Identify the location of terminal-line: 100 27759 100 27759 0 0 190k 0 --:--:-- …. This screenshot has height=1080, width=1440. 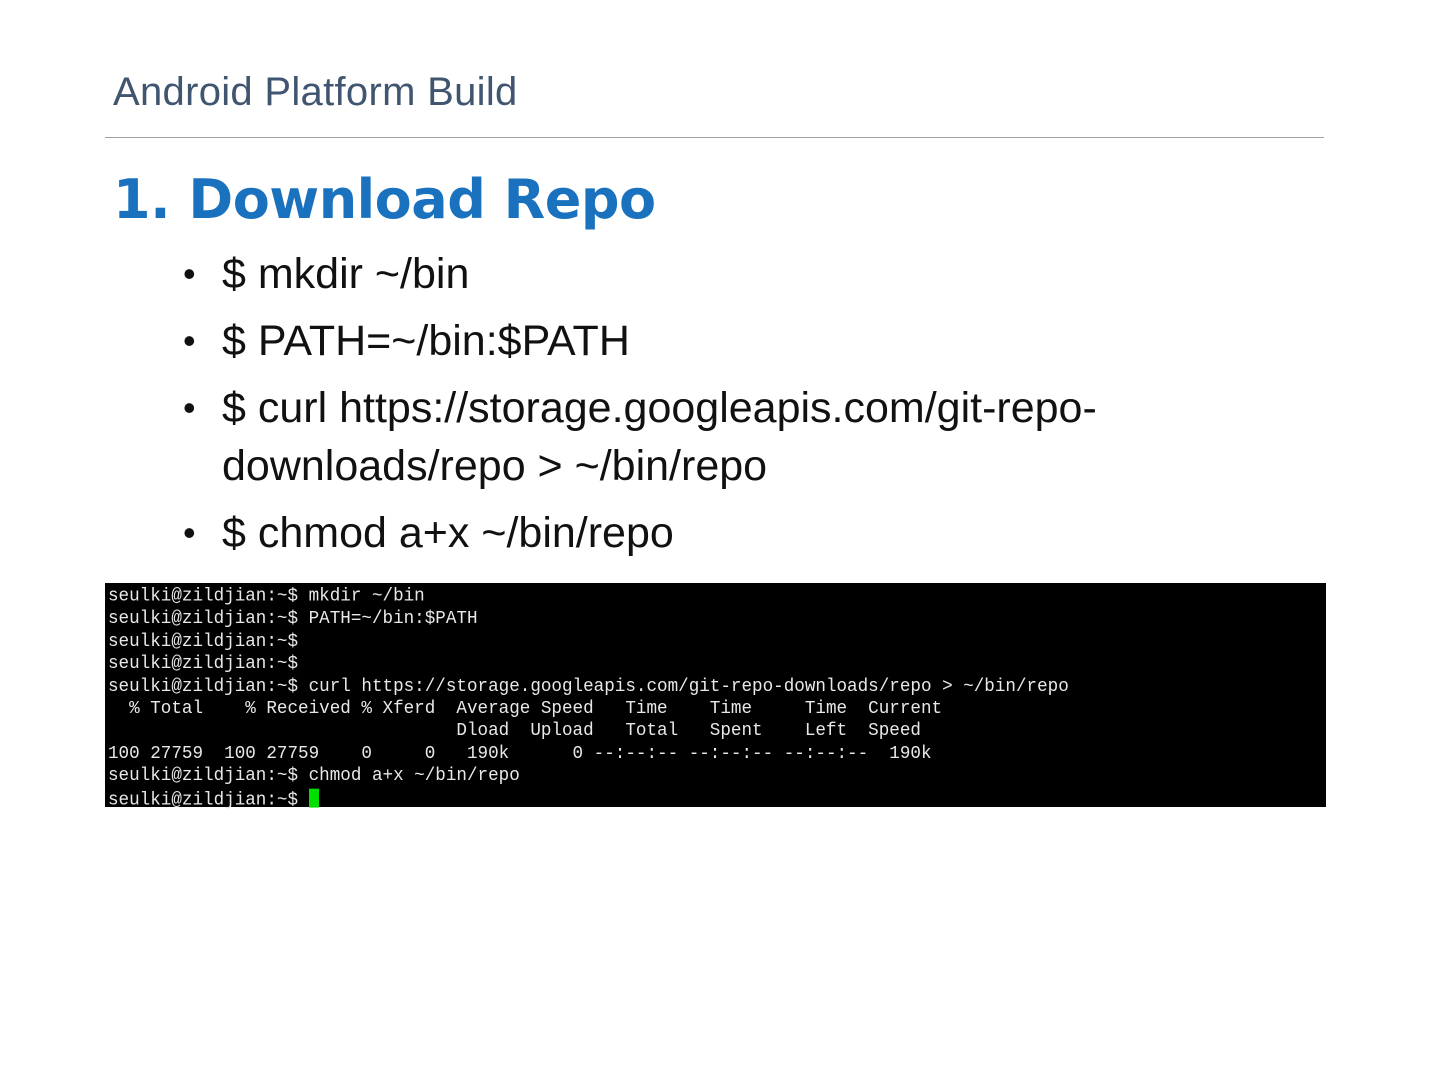
(520, 754).